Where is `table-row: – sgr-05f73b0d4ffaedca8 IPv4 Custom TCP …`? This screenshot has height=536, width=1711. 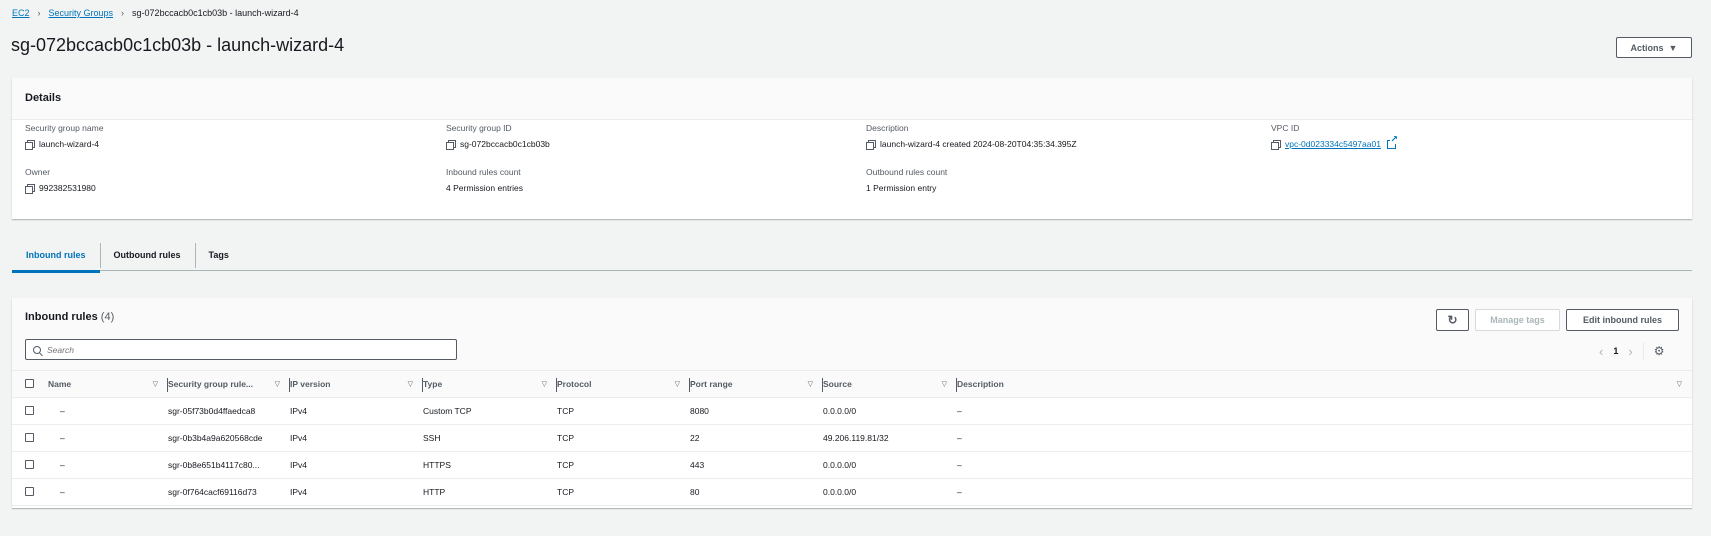 table-row: – sgr-05f73b0d4ffaedca8 IPv4 Custom TCP … is located at coordinates (852, 411).